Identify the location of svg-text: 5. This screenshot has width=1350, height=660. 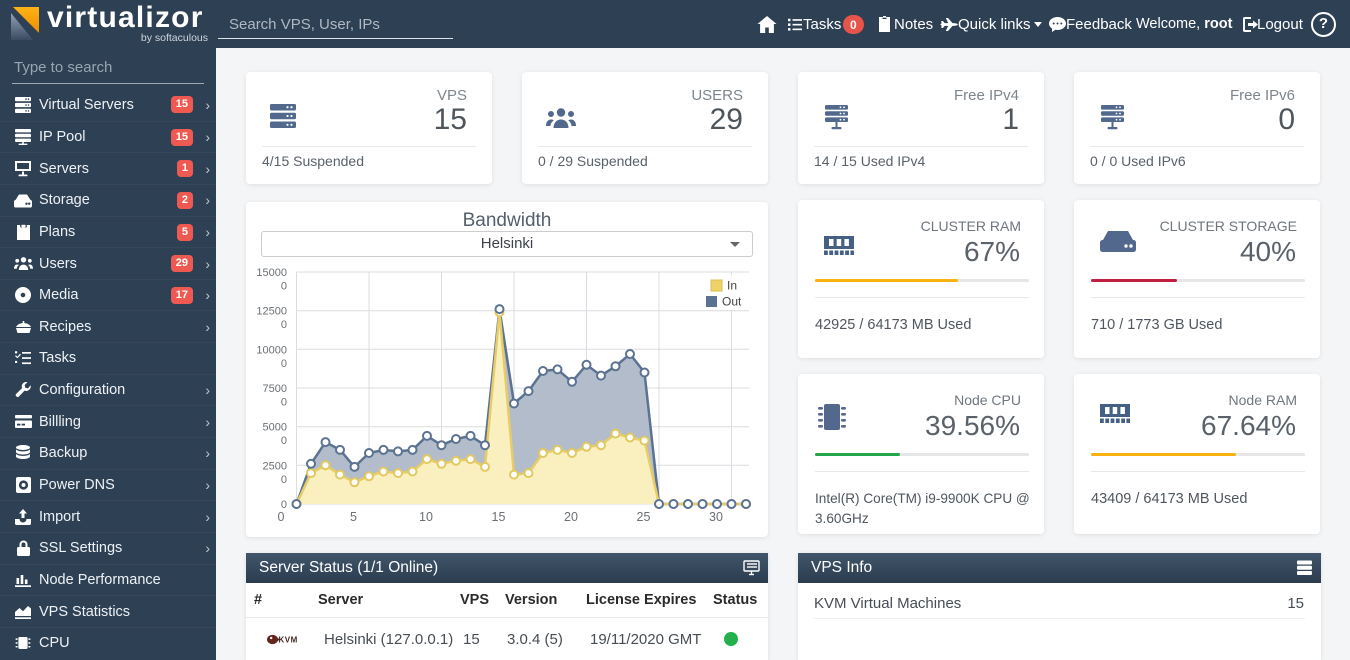
(353, 517).